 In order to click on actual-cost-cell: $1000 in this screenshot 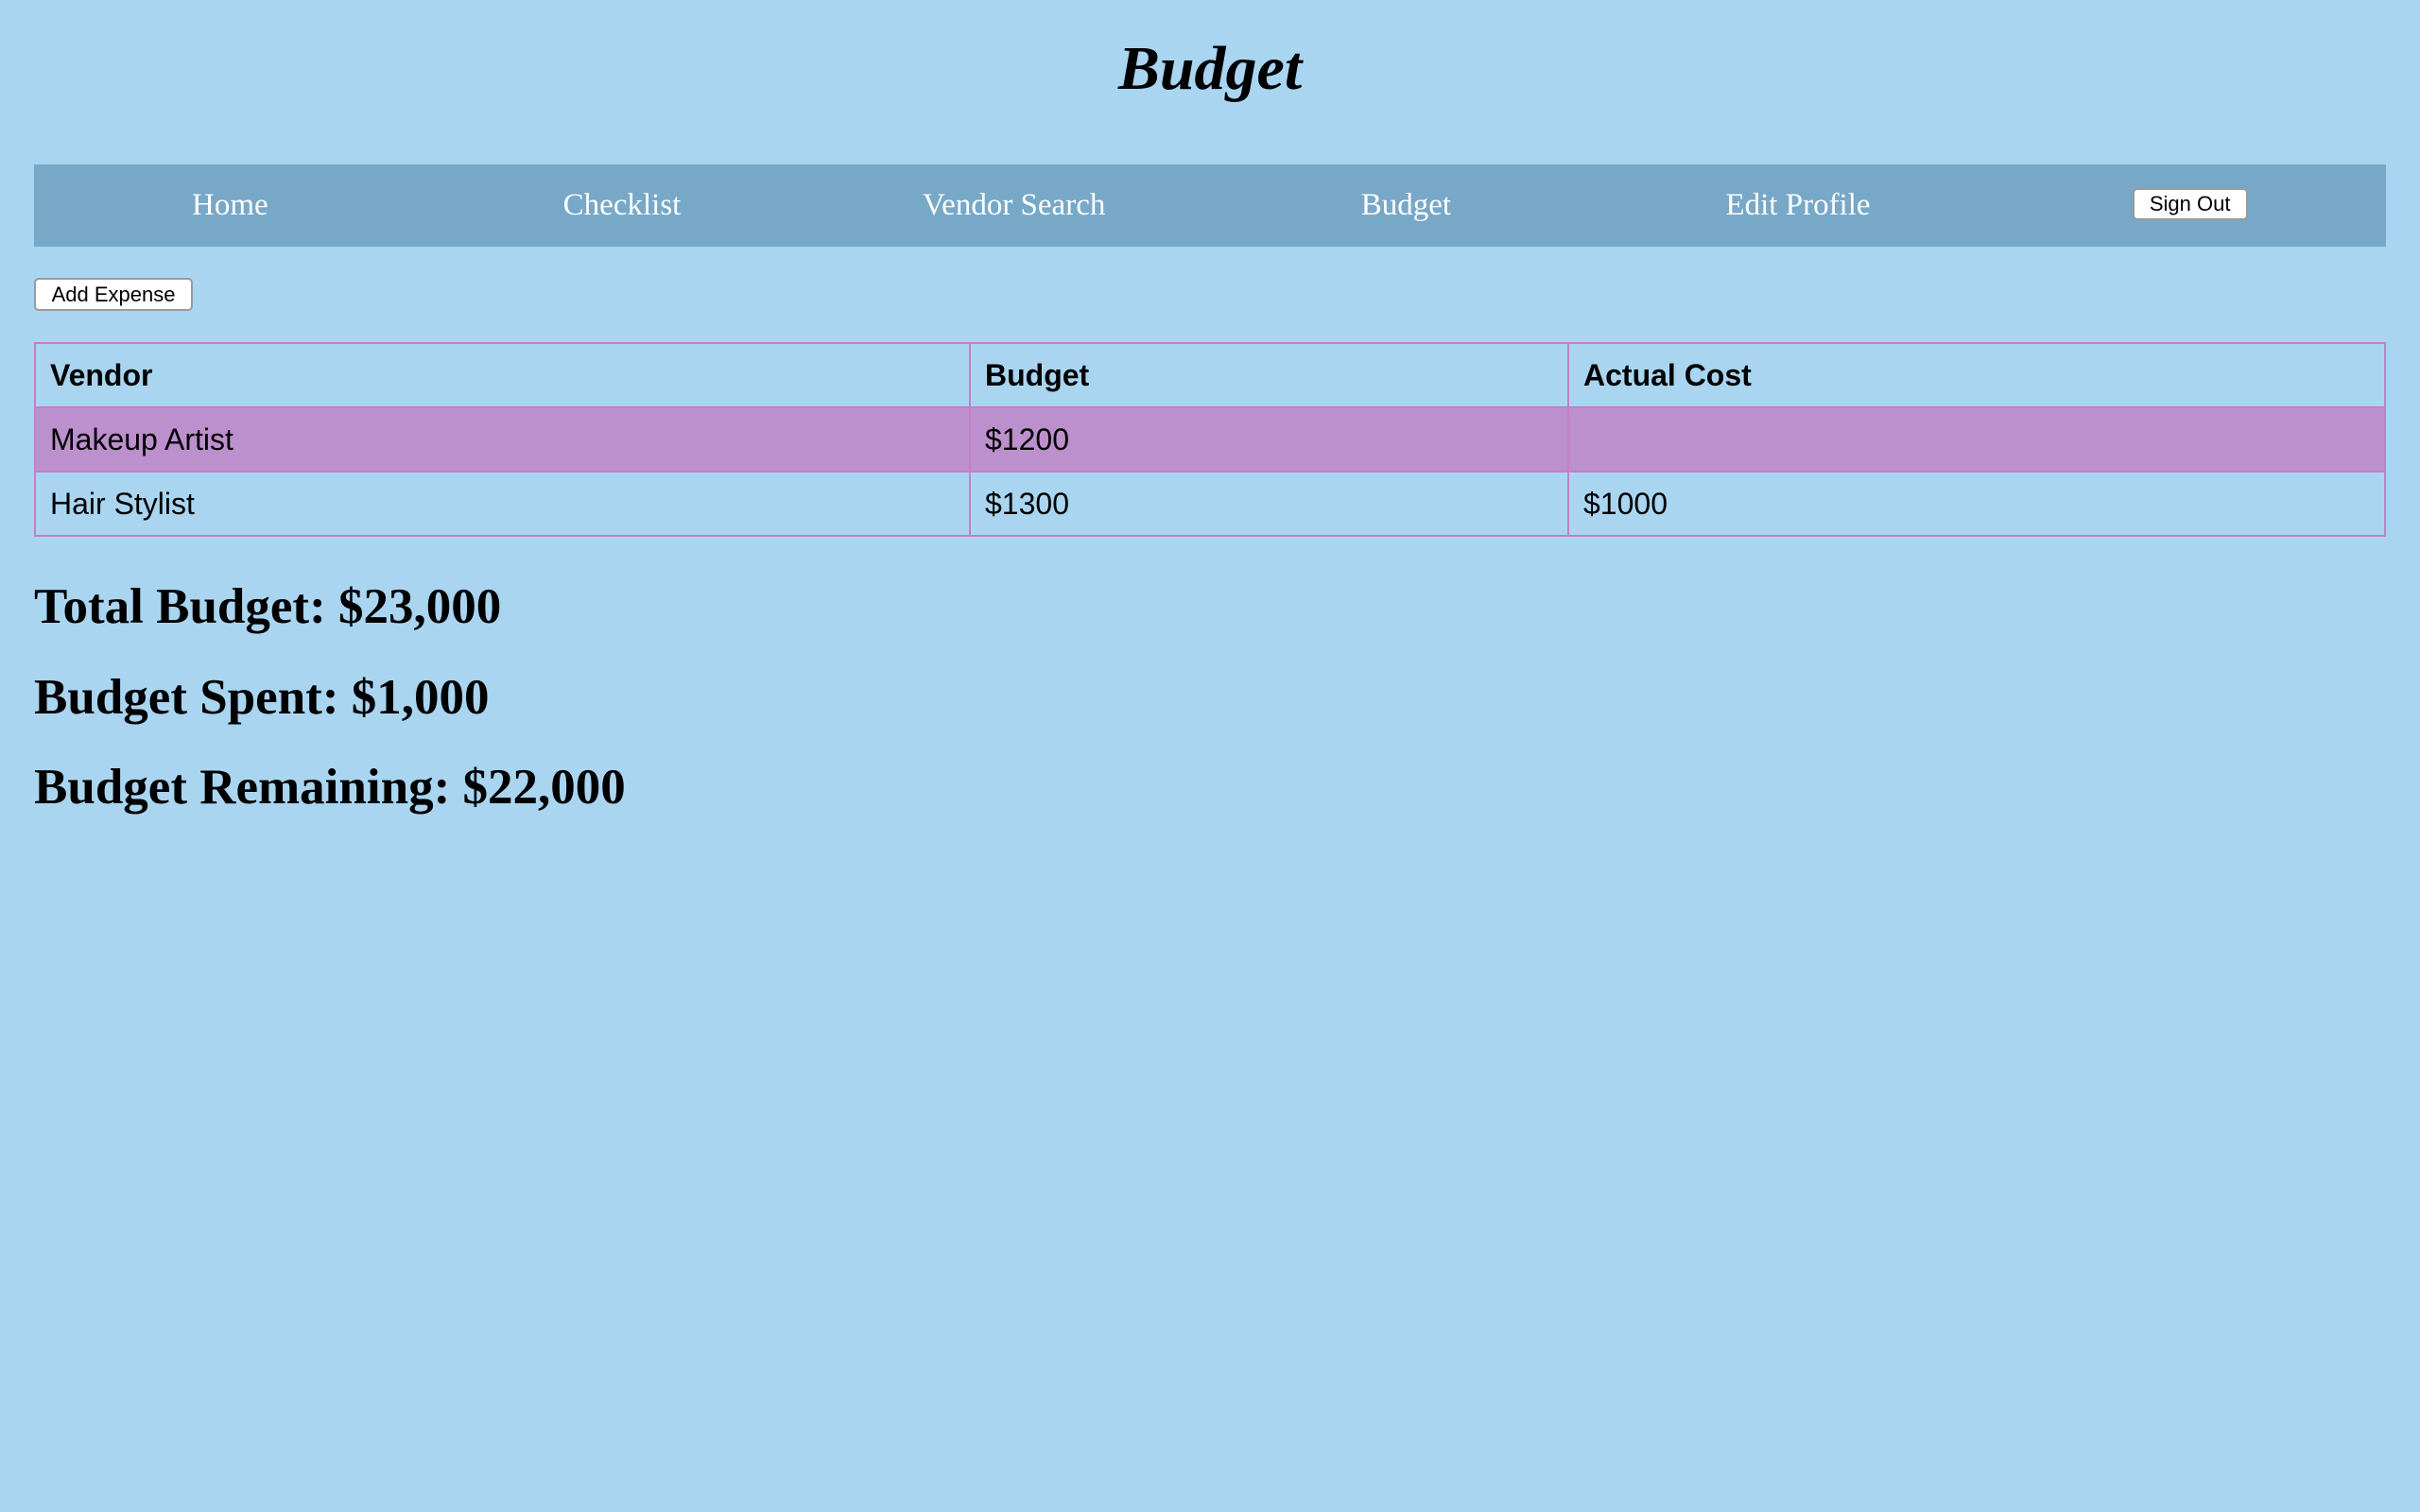, I will do `click(1977, 504)`.